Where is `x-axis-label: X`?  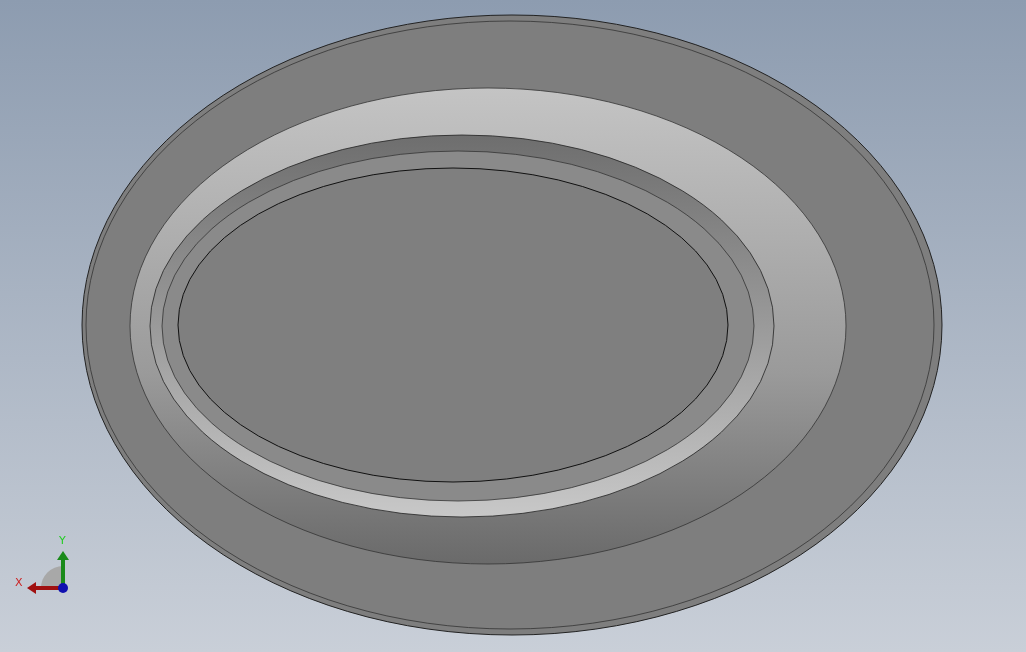
x-axis-label: X is located at coordinates (19, 582).